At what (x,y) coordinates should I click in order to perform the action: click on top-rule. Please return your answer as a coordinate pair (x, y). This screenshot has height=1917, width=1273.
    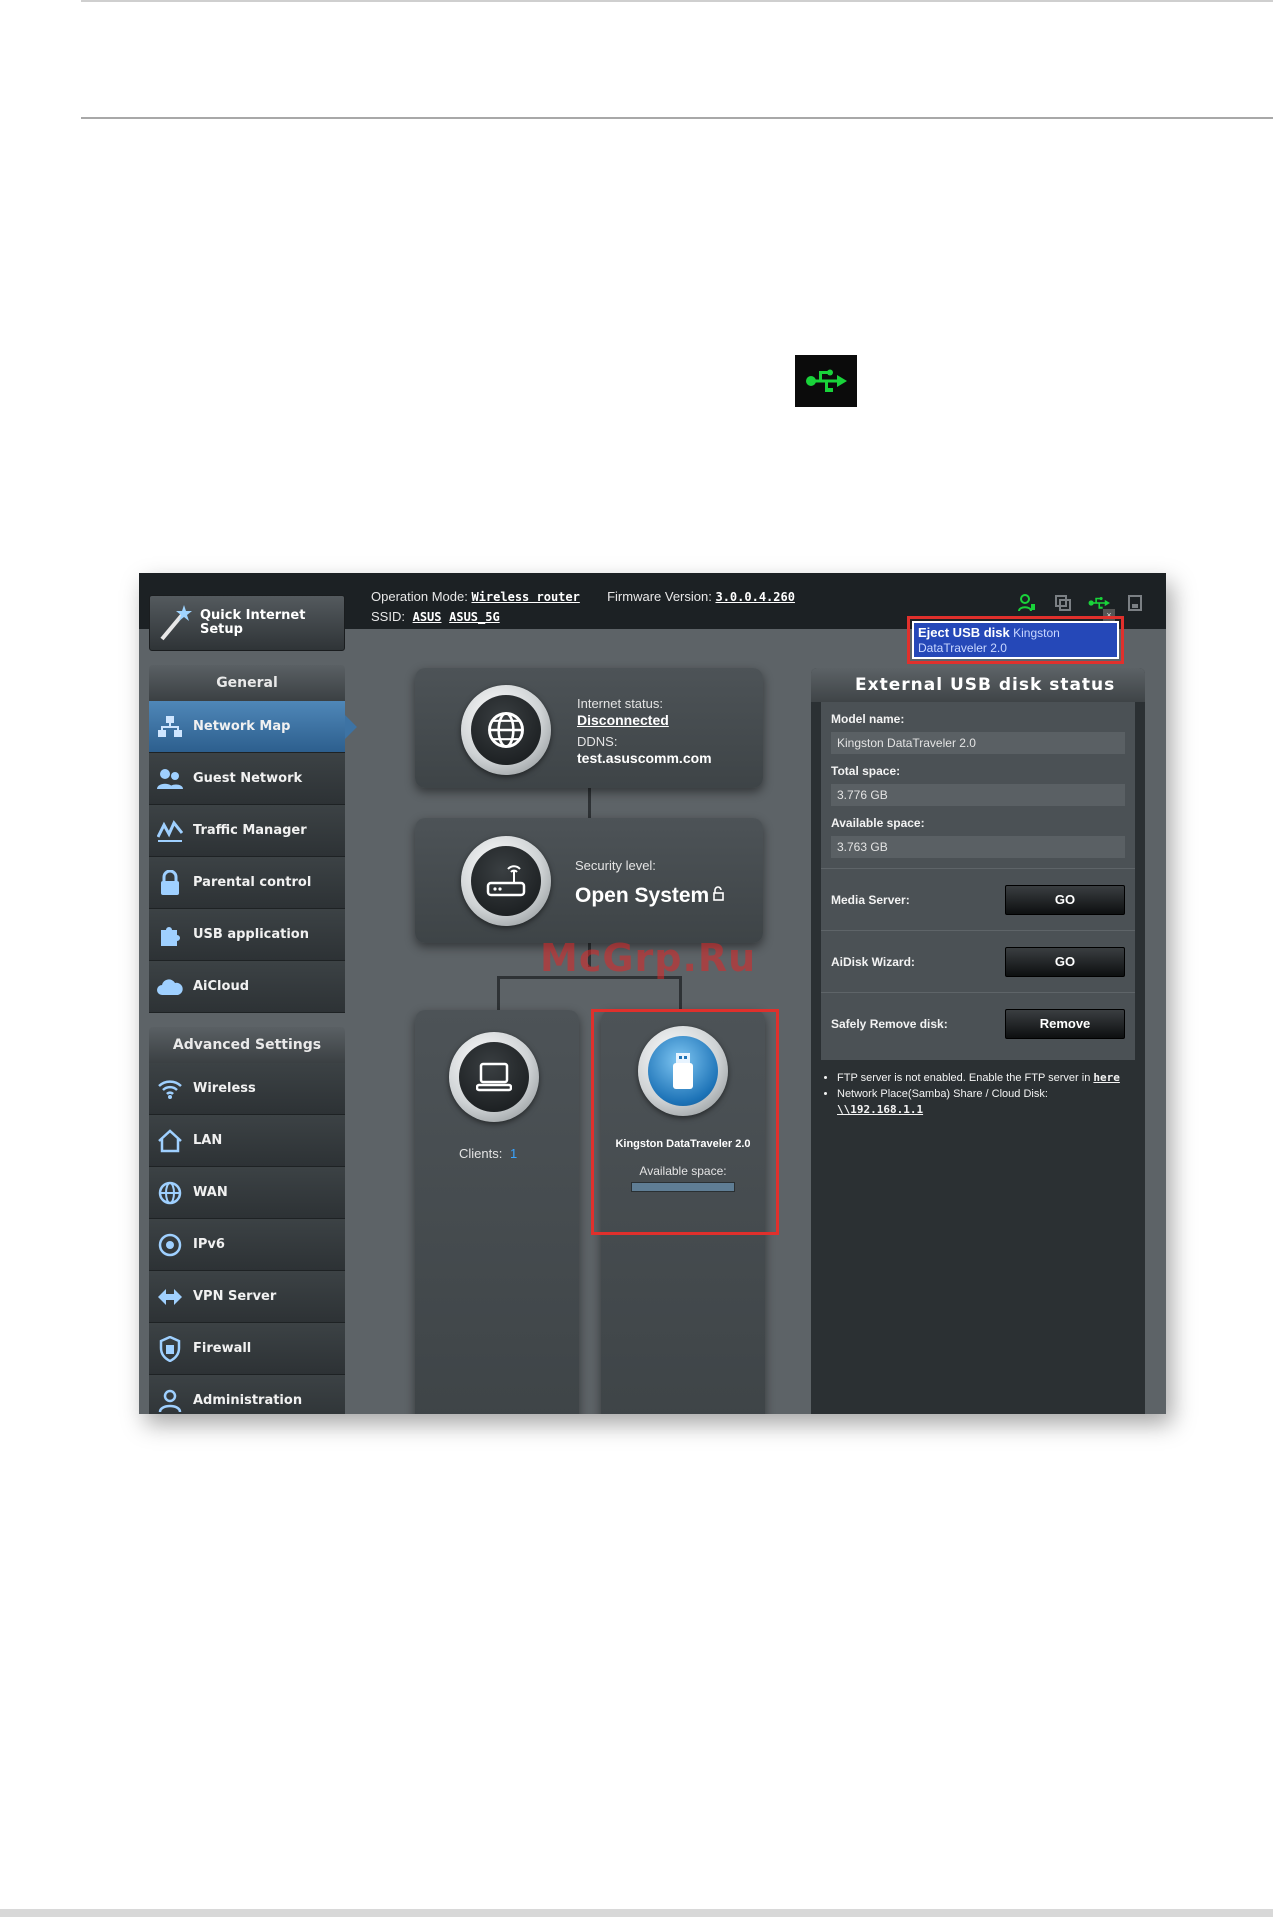
    Looking at the image, I should click on (677, 1).